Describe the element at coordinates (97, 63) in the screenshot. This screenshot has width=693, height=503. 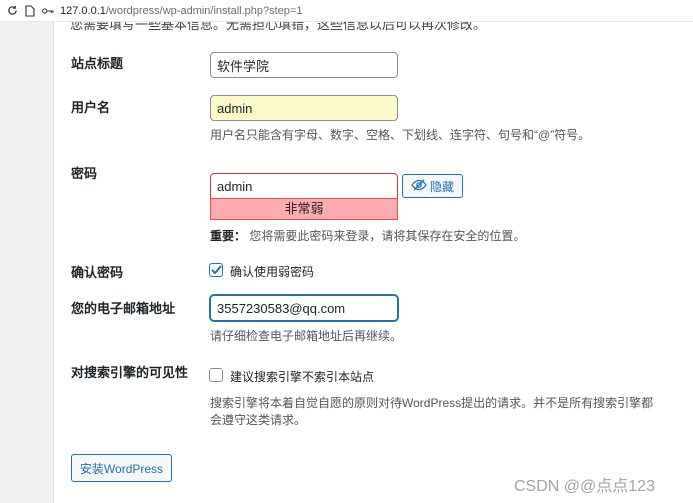
I see `site-title-label: 站点标题` at that location.